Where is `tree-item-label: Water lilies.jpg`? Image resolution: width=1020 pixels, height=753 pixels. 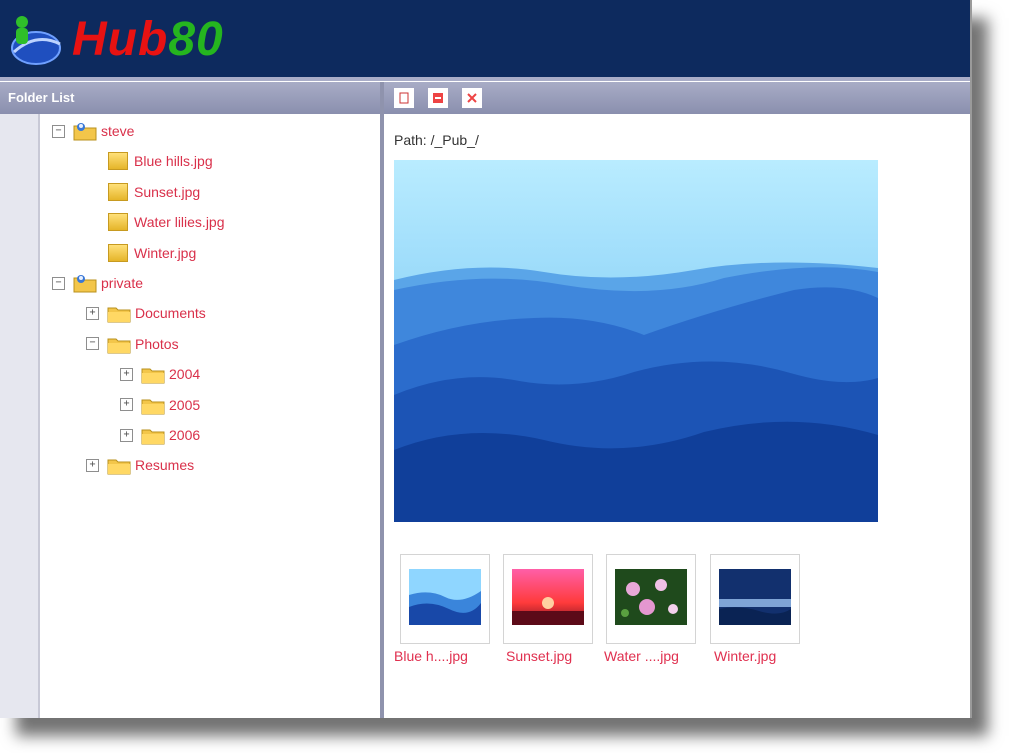
tree-item-label: Water lilies.jpg is located at coordinates (179, 222).